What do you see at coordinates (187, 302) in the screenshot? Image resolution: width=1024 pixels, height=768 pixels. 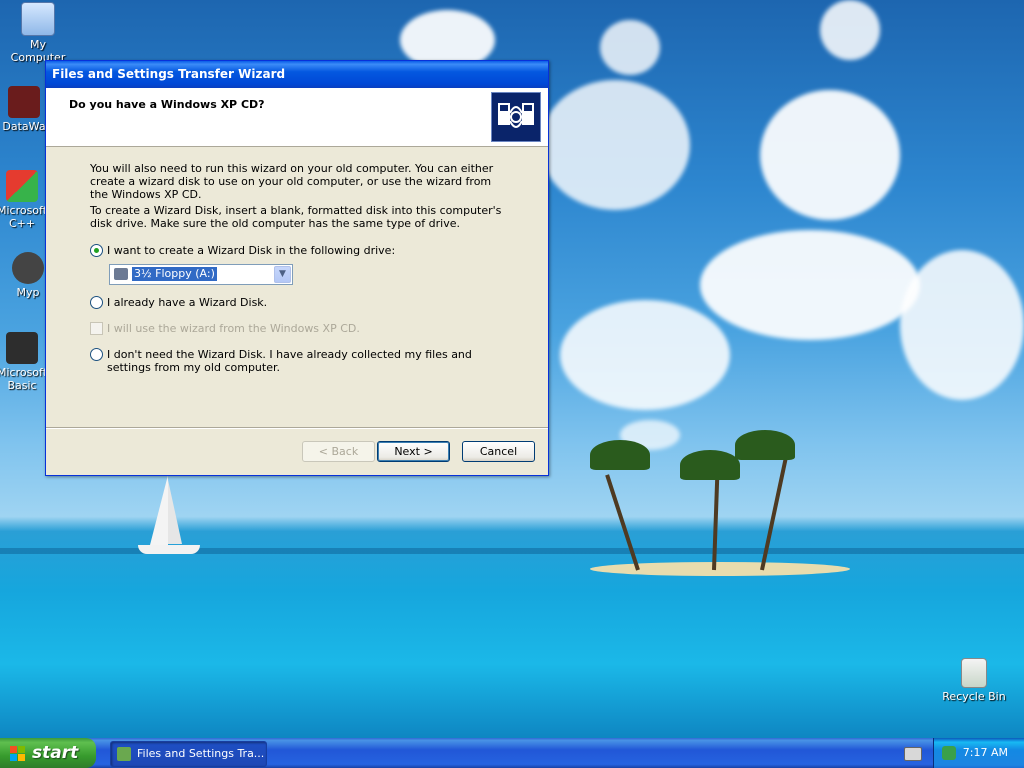 I see `option-have-wizard-disk-label: I already have a Wizard Disk.` at bounding box center [187, 302].